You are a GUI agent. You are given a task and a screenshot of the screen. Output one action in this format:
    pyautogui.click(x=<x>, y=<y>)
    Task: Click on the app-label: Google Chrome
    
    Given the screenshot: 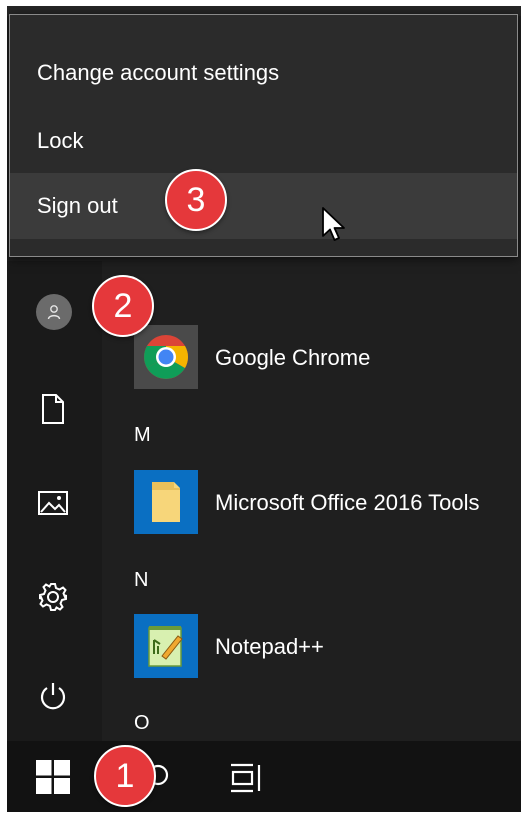 What is the action you would take?
    pyautogui.click(x=293, y=357)
    